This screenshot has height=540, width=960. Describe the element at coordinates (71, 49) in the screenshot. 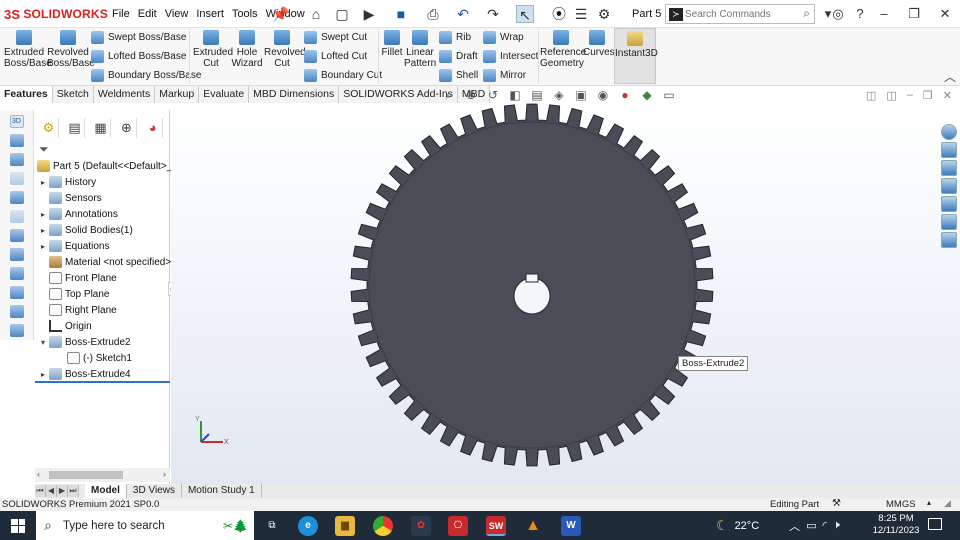

I see `revolved-boss-button: Revolved Boss/Base` at that location.